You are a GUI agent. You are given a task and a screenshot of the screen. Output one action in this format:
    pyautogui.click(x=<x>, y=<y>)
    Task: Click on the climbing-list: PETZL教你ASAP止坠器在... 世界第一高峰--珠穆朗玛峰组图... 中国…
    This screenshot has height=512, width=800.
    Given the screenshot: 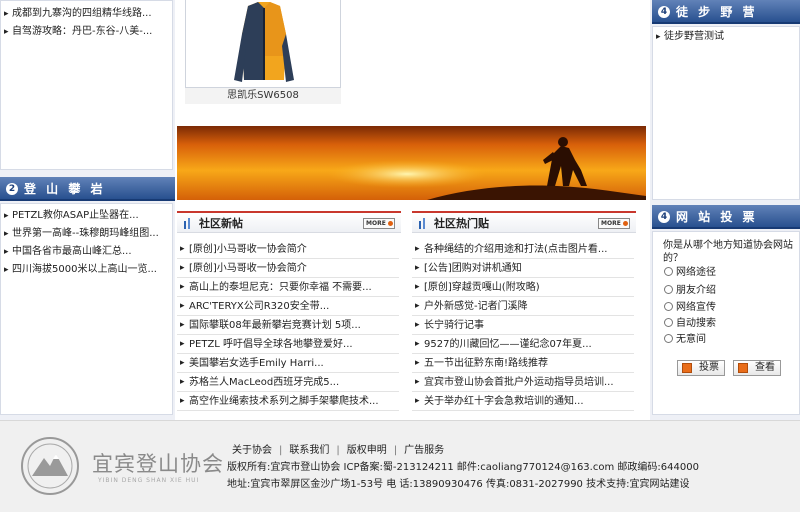 What is the action you would take?
    pyautogui.click(x=86, y=243)
    